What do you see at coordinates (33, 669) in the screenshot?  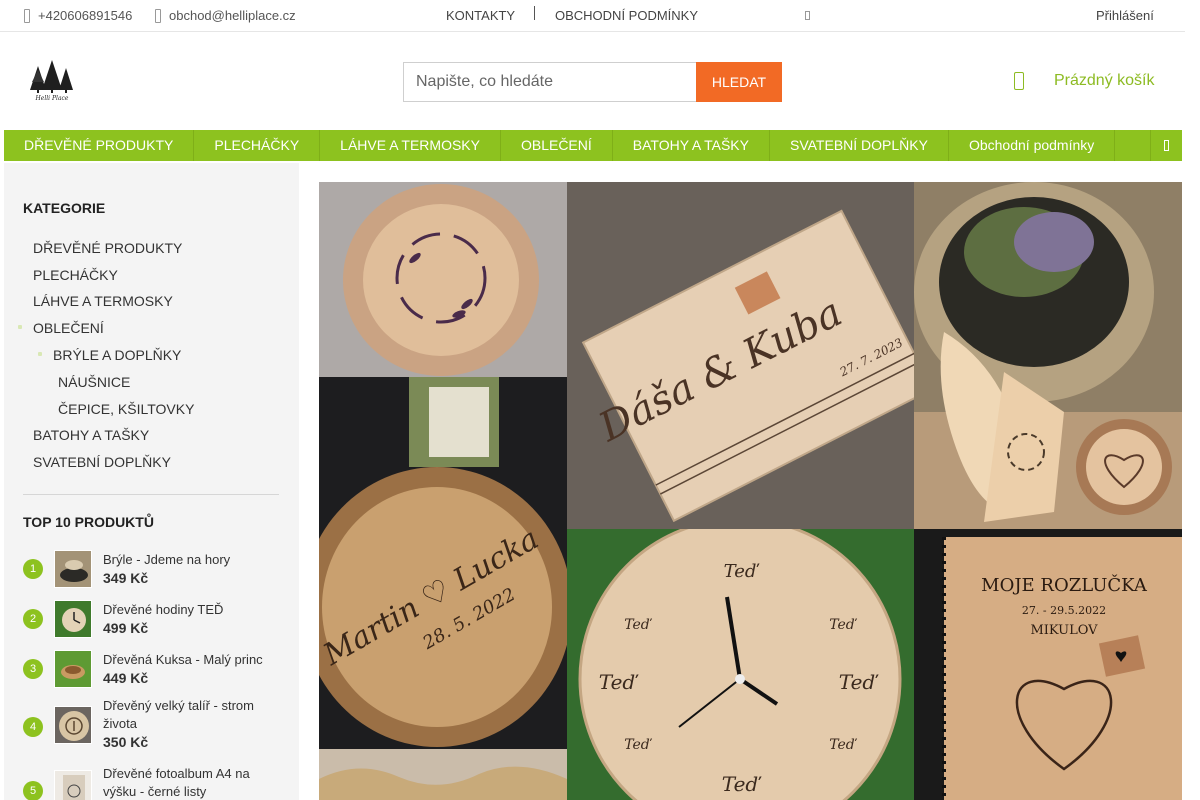 I see `rank-badge: 3` at bounding box center [33, 669].